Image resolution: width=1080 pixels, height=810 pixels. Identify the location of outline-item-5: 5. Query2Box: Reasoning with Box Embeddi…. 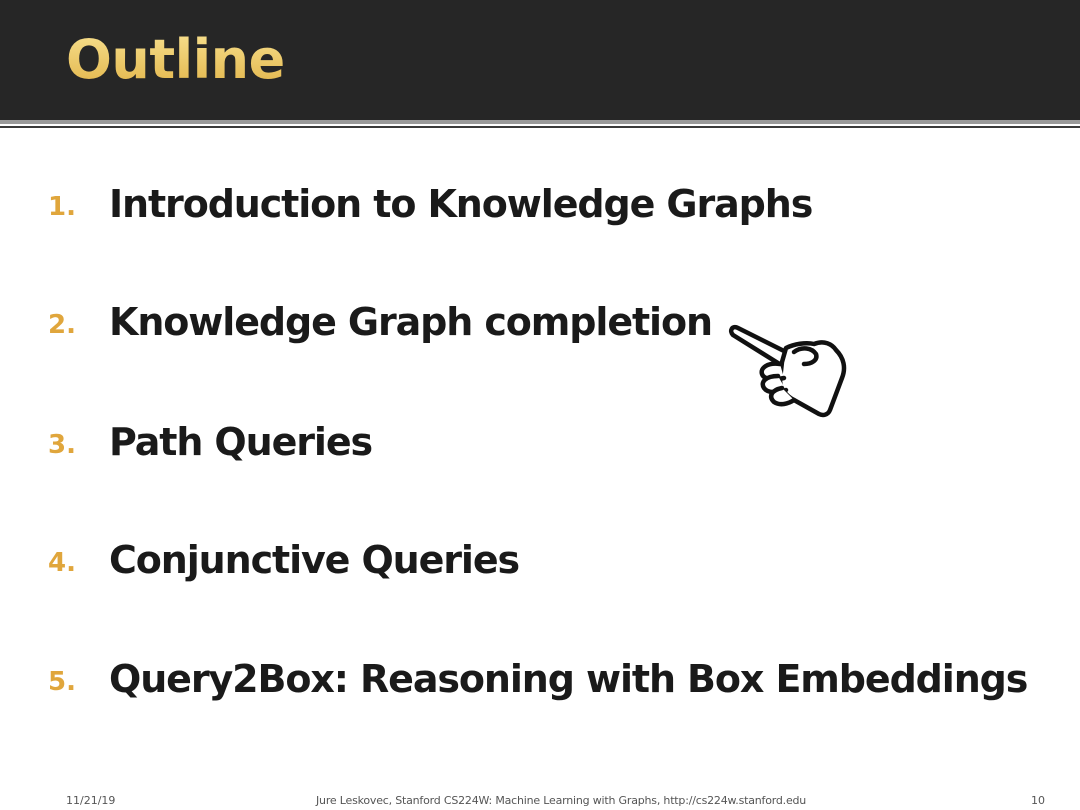
(540, 681).